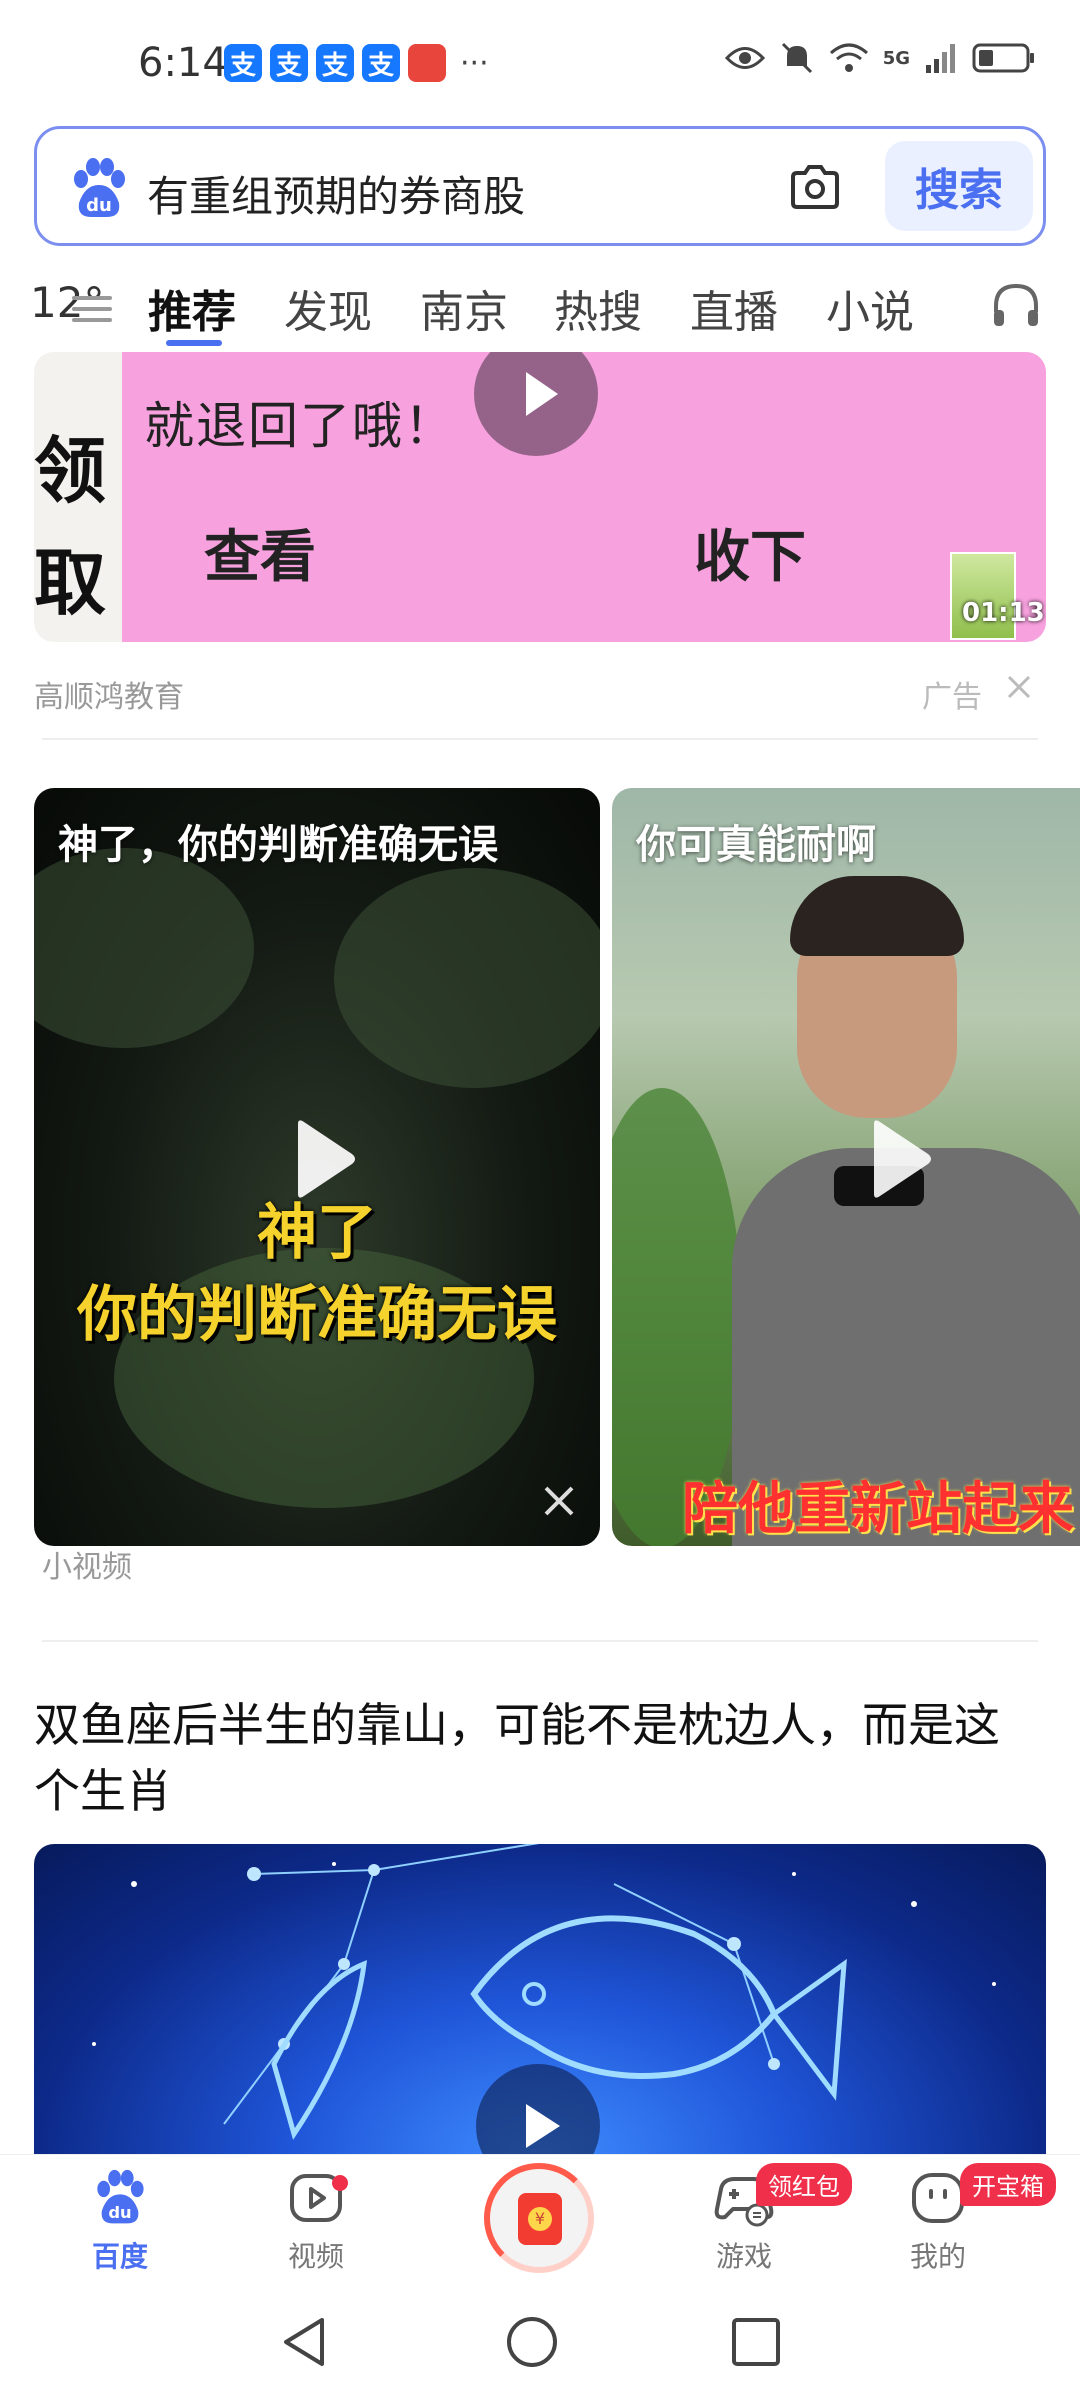  I want to click on nav-label: 视频, so click(315, 2256).